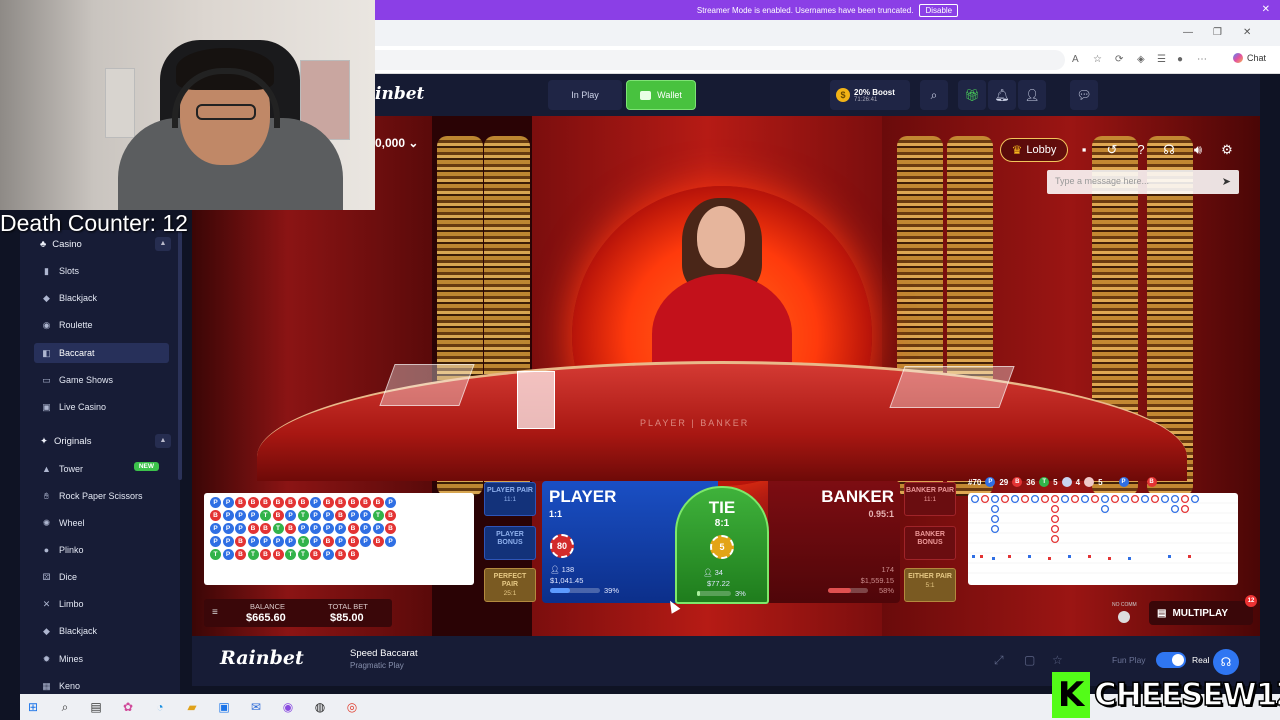 Image resolution: width=1280 pixels, height=720 pixels. I want to click on hand-icon: ✋︎, so click(46, 495).